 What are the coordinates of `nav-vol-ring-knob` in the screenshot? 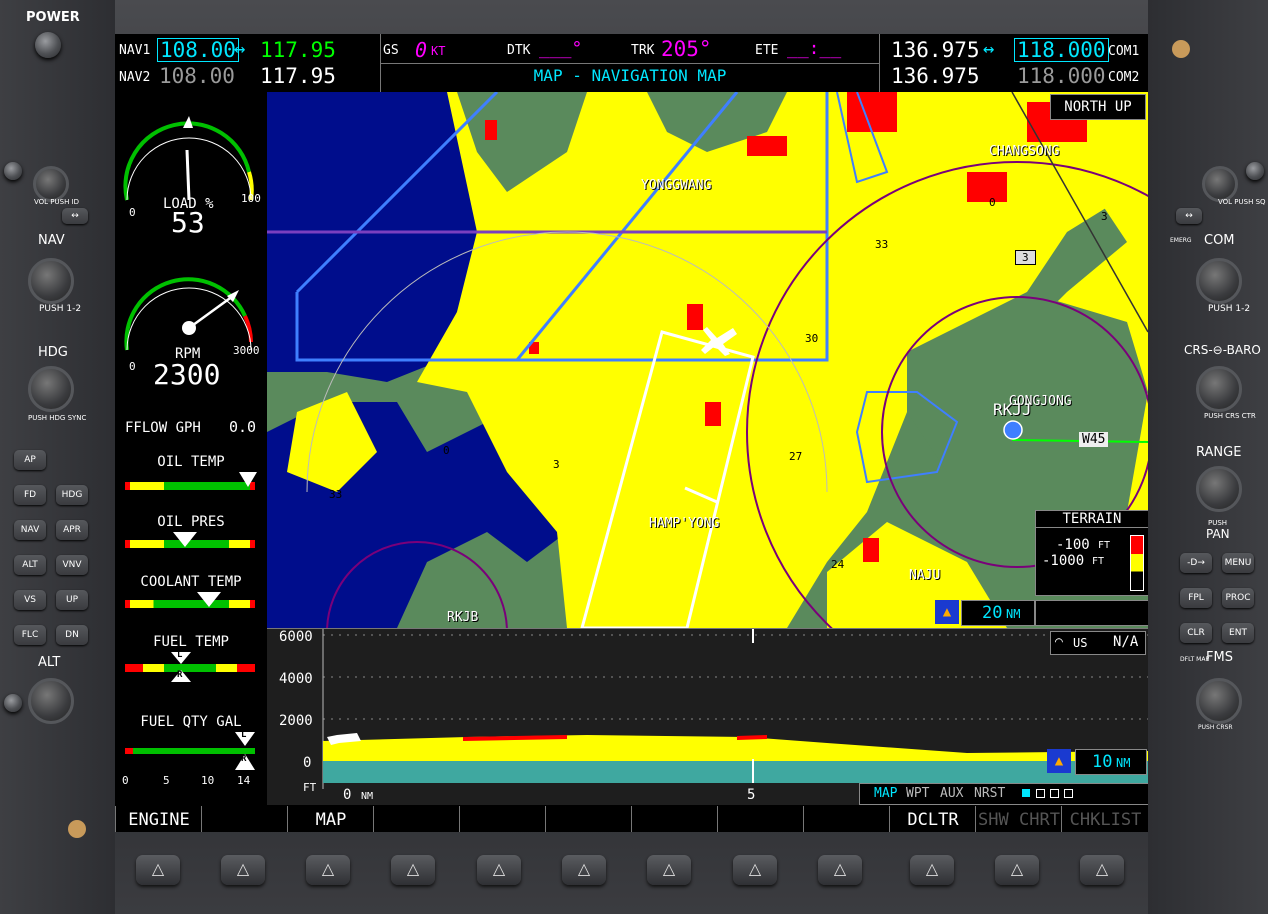 It's located at (51, 184).